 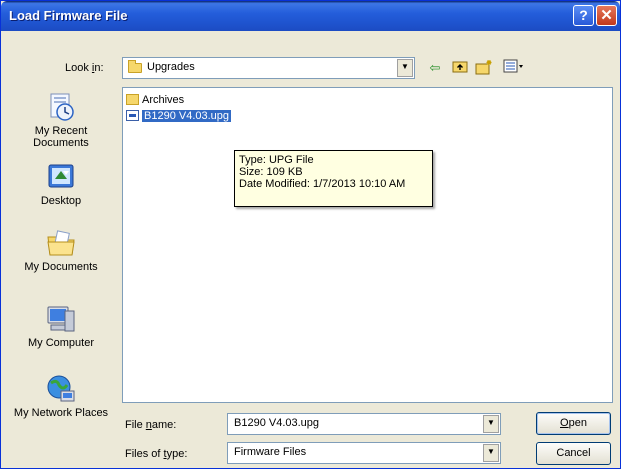 What do you see at coordinates (61, 267) in the screenshot?
I see `place-label: My Documents` at bounding box center [61, 267].